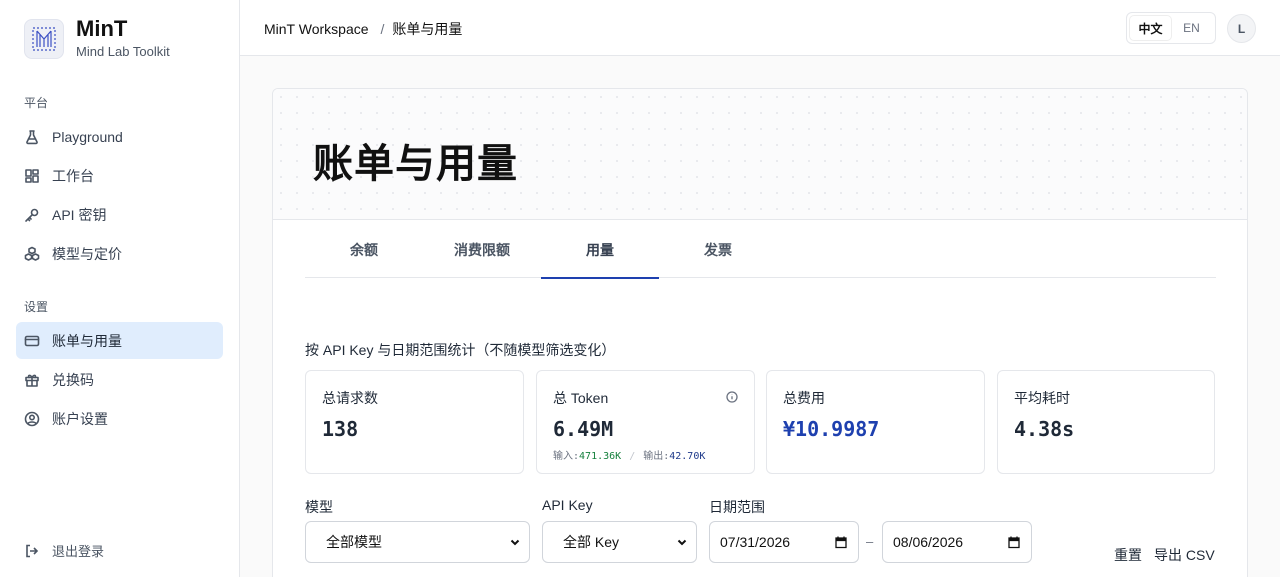 The image size is (1280, 577). Describe the element at coordinates (1128, 555) in the screenshot. I see `reset-button: 重置` at that location.